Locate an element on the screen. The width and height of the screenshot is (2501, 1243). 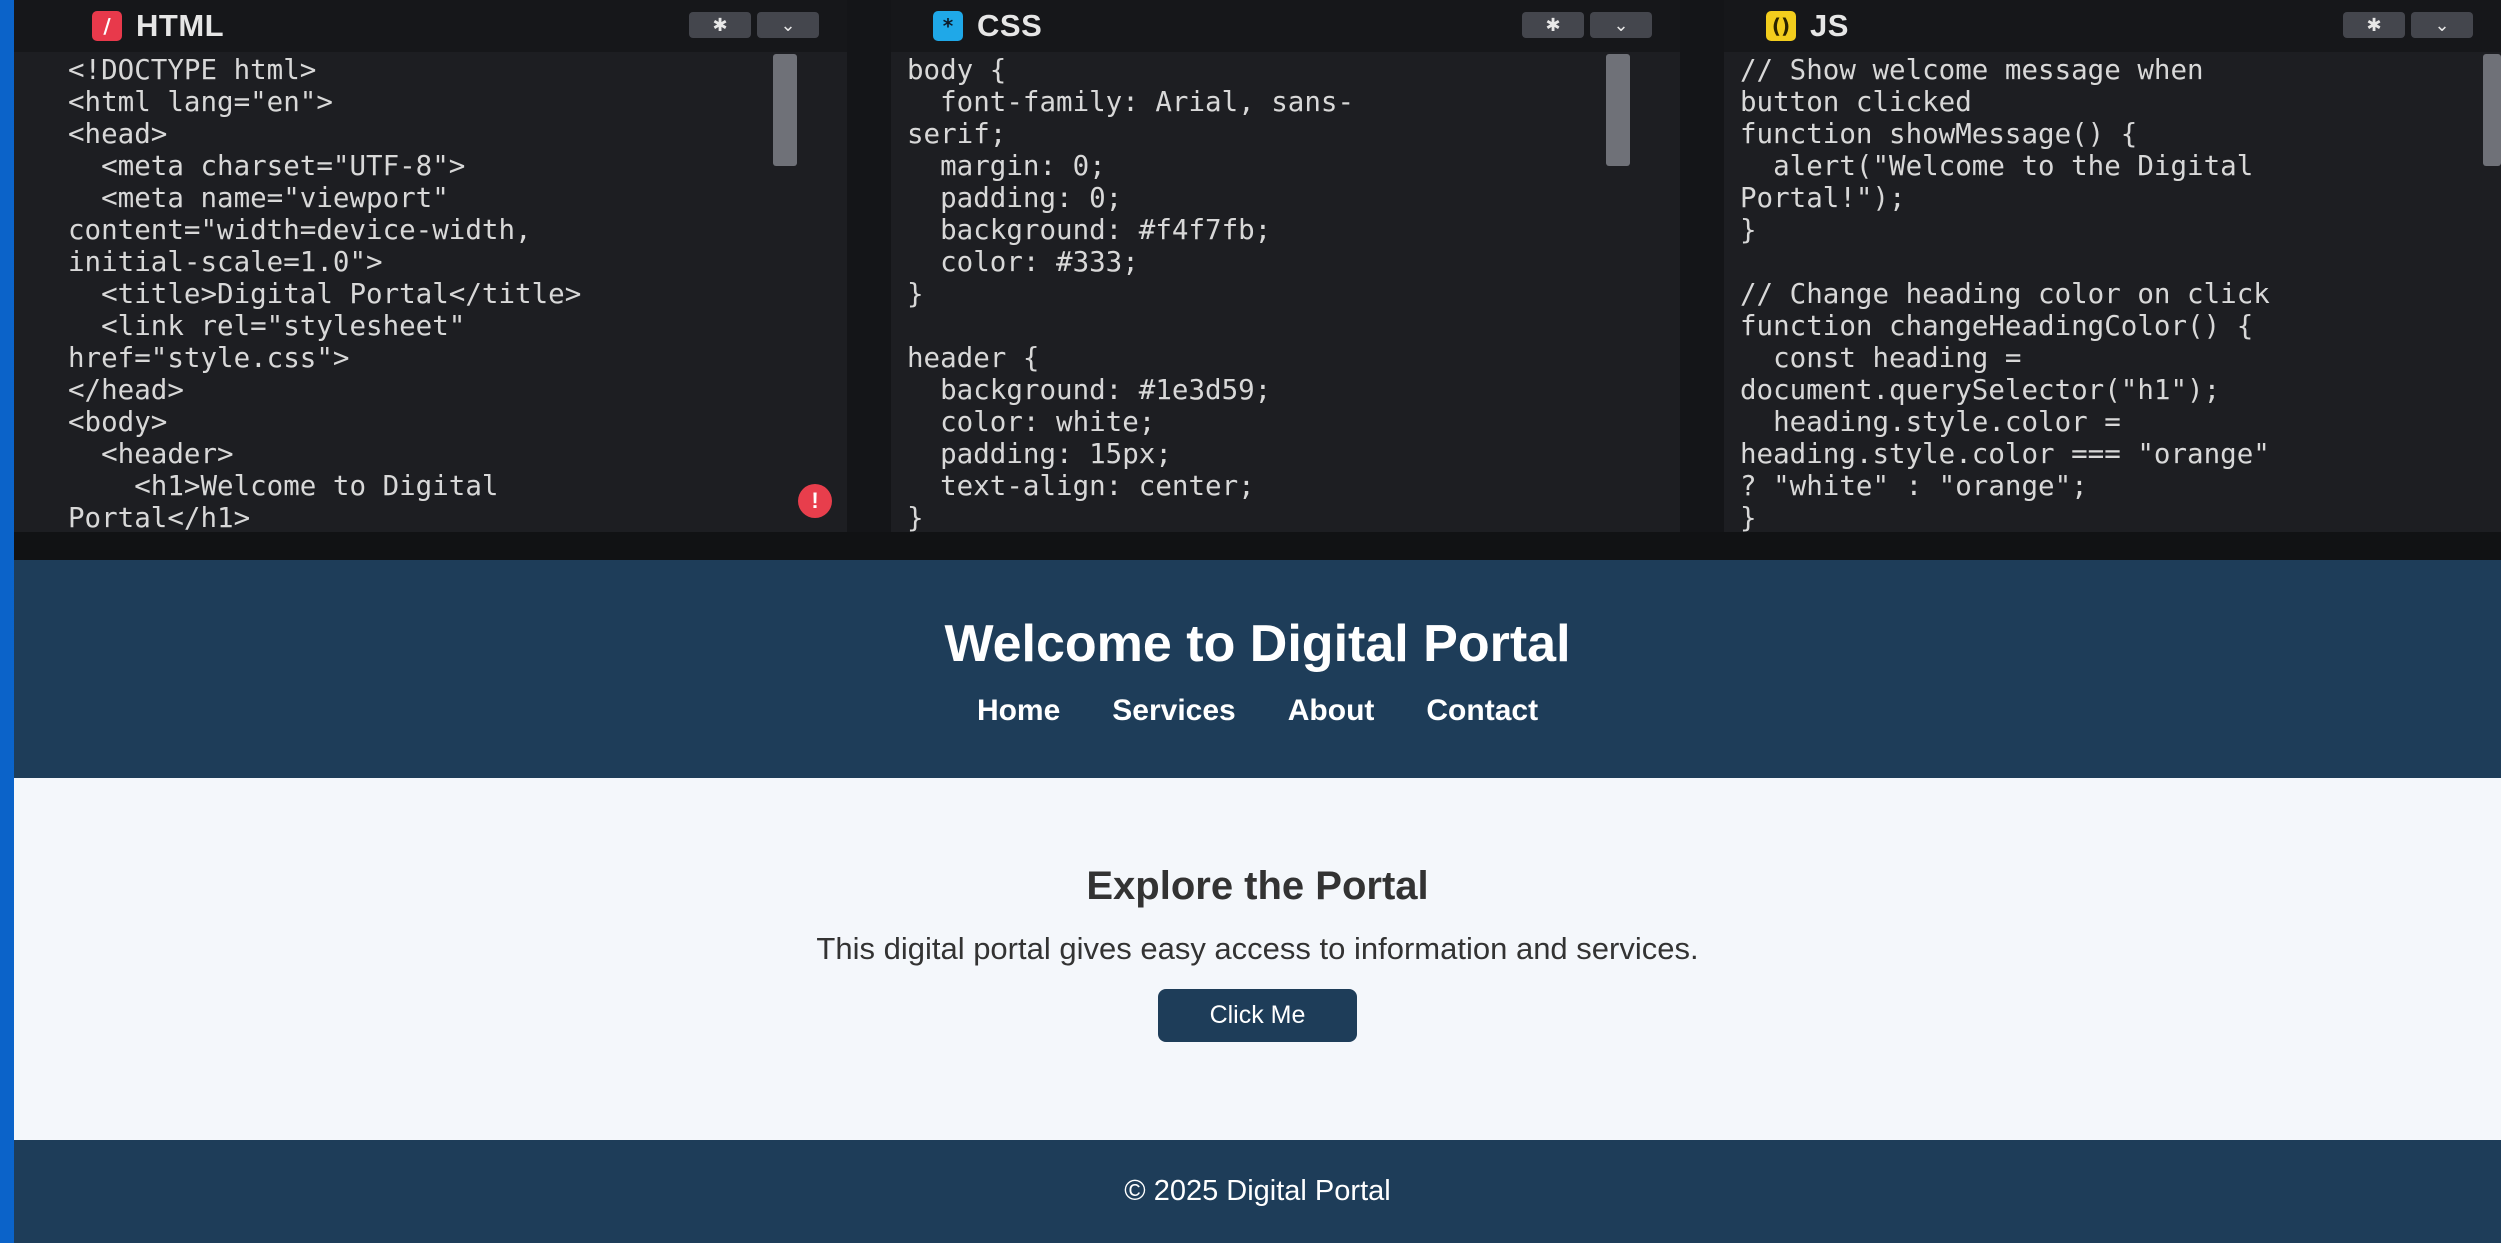
html-collapse-button: ⌄ is located at coordinates (788, 25).